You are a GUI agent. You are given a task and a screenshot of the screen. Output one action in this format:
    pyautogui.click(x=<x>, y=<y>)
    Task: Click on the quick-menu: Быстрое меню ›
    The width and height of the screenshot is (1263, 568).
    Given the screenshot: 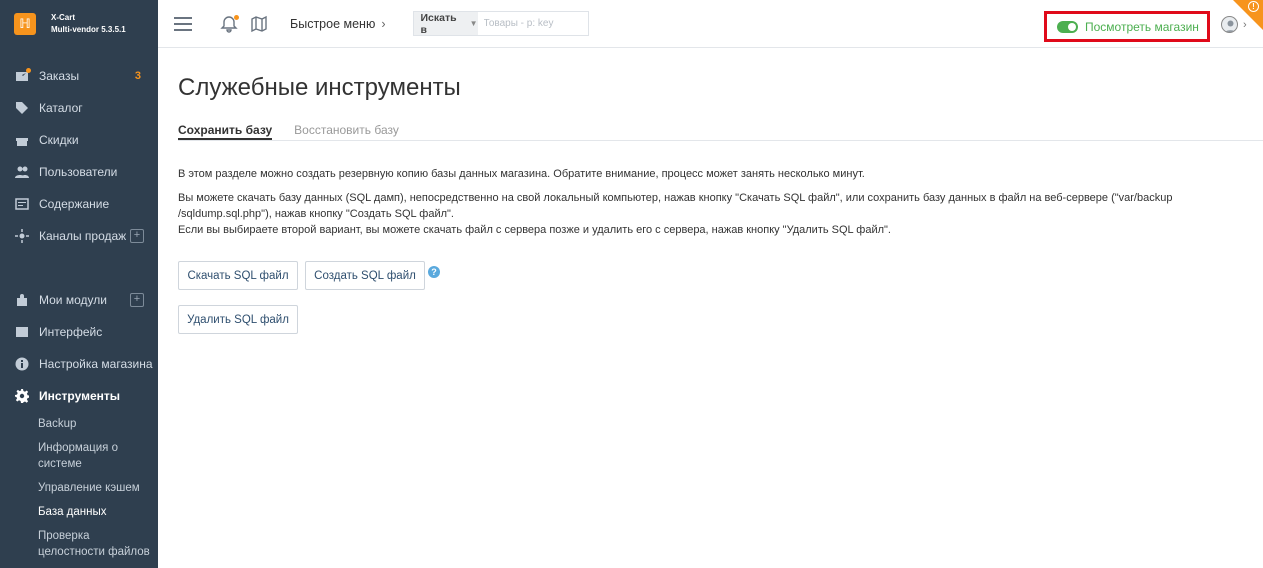 What is the action you would take?
    pyautogui.click(x=338, y=24)
    